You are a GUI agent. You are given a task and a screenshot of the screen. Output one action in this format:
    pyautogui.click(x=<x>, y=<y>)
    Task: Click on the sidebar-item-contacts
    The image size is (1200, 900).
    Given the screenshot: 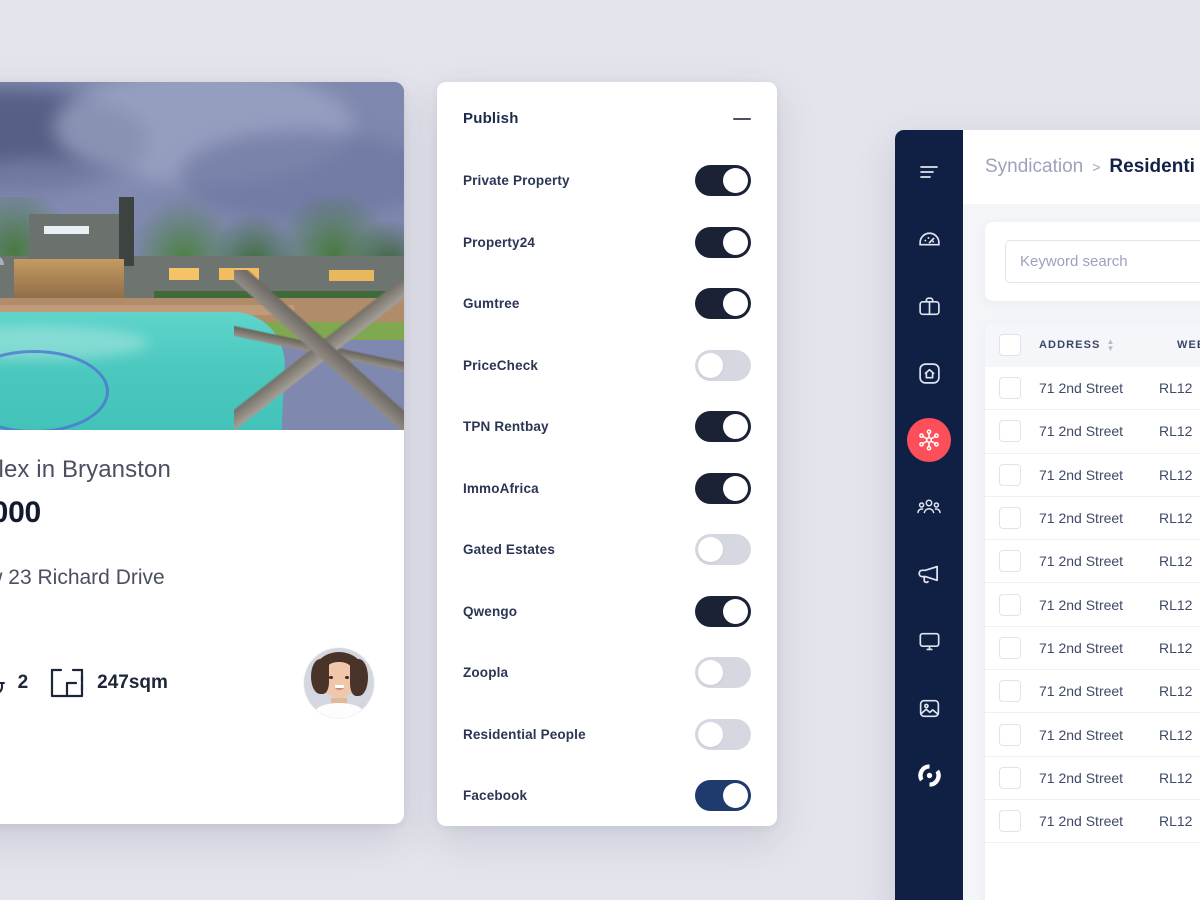 What is the action you would take?
    pyautogui.click(x=929, y=507)
    